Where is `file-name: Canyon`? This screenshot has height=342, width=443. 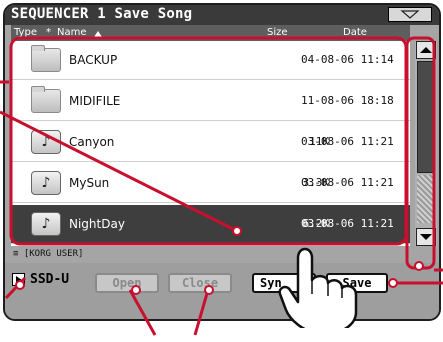 file-name: Canyon is located at coordinates (92, 142).